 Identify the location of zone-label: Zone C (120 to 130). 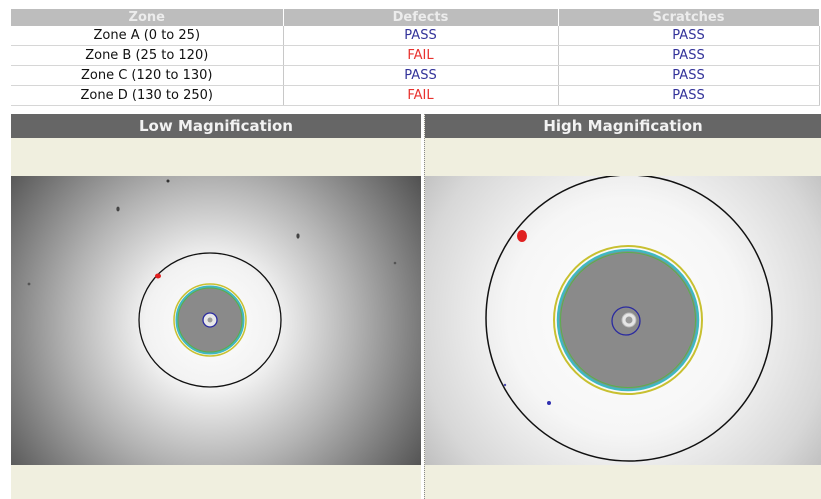
(147, 75).